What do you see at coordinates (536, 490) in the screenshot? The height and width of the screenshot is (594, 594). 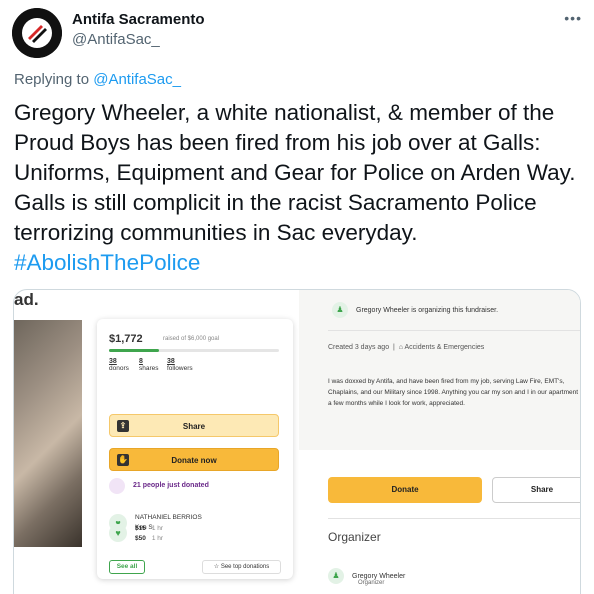 I see `panel-share-button: Share` at bounding box center [536, 490].